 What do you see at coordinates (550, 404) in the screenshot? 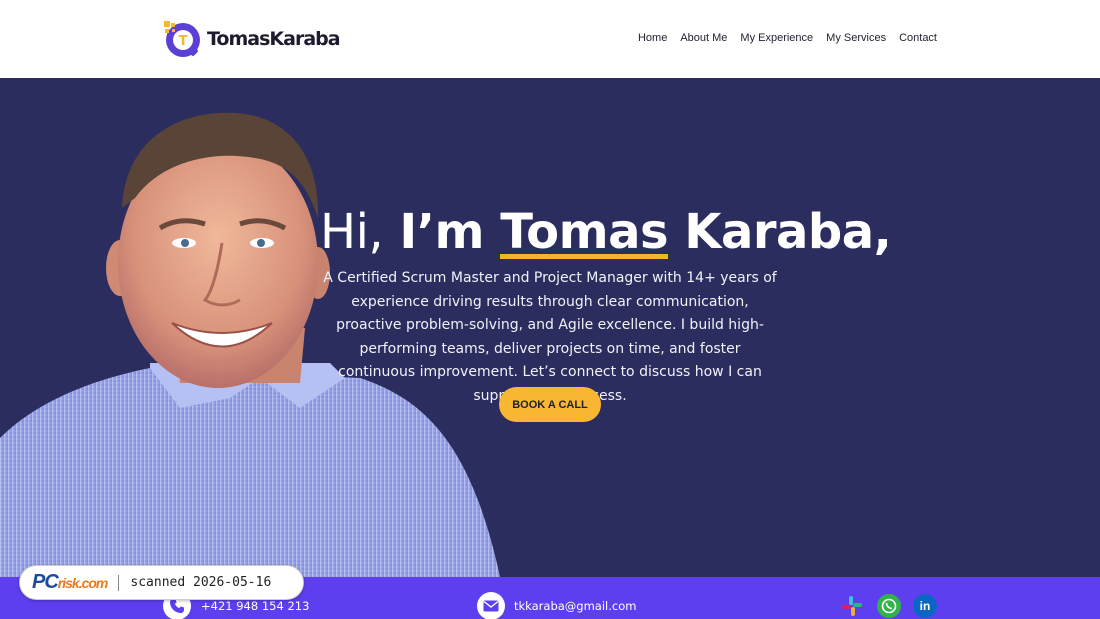
I see `book-a-call-button: BOOK A CALL` at bounding box center [550, 404].